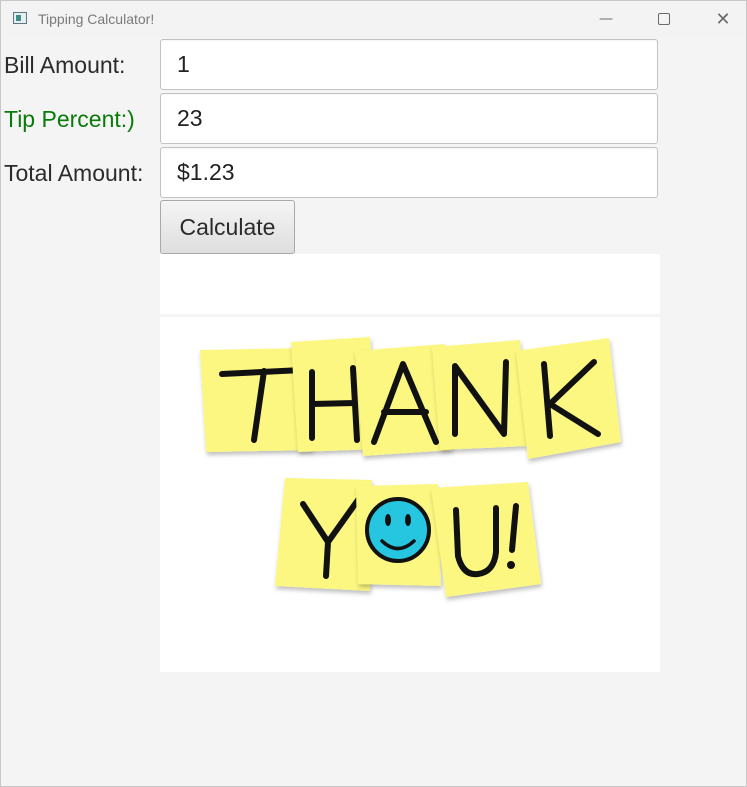  I want to click on bill-amount-input, so click(409, 64).